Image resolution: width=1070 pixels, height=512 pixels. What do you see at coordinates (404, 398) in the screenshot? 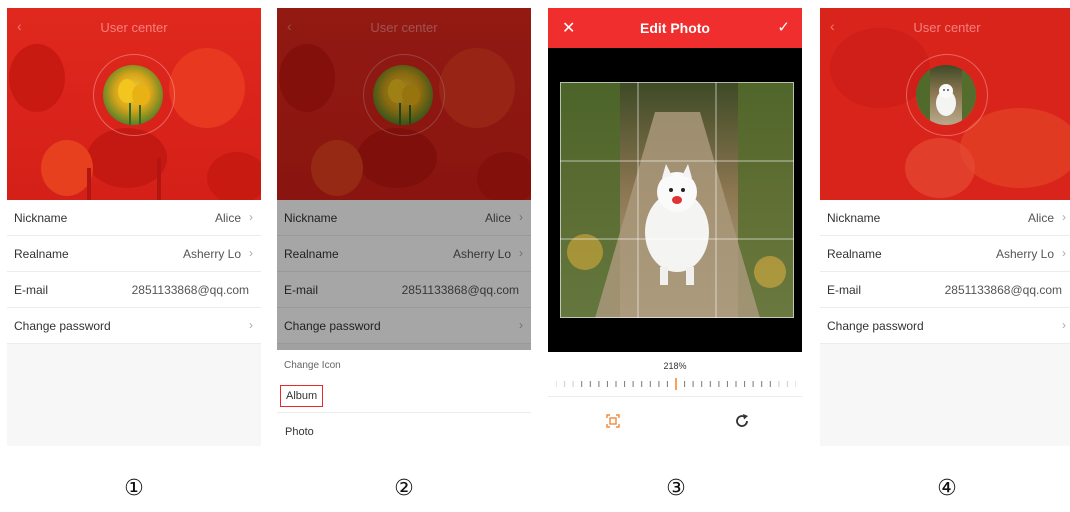
I see `change-icon-sheet: Change Icon Album Photo` at bounding box center [404, 398].